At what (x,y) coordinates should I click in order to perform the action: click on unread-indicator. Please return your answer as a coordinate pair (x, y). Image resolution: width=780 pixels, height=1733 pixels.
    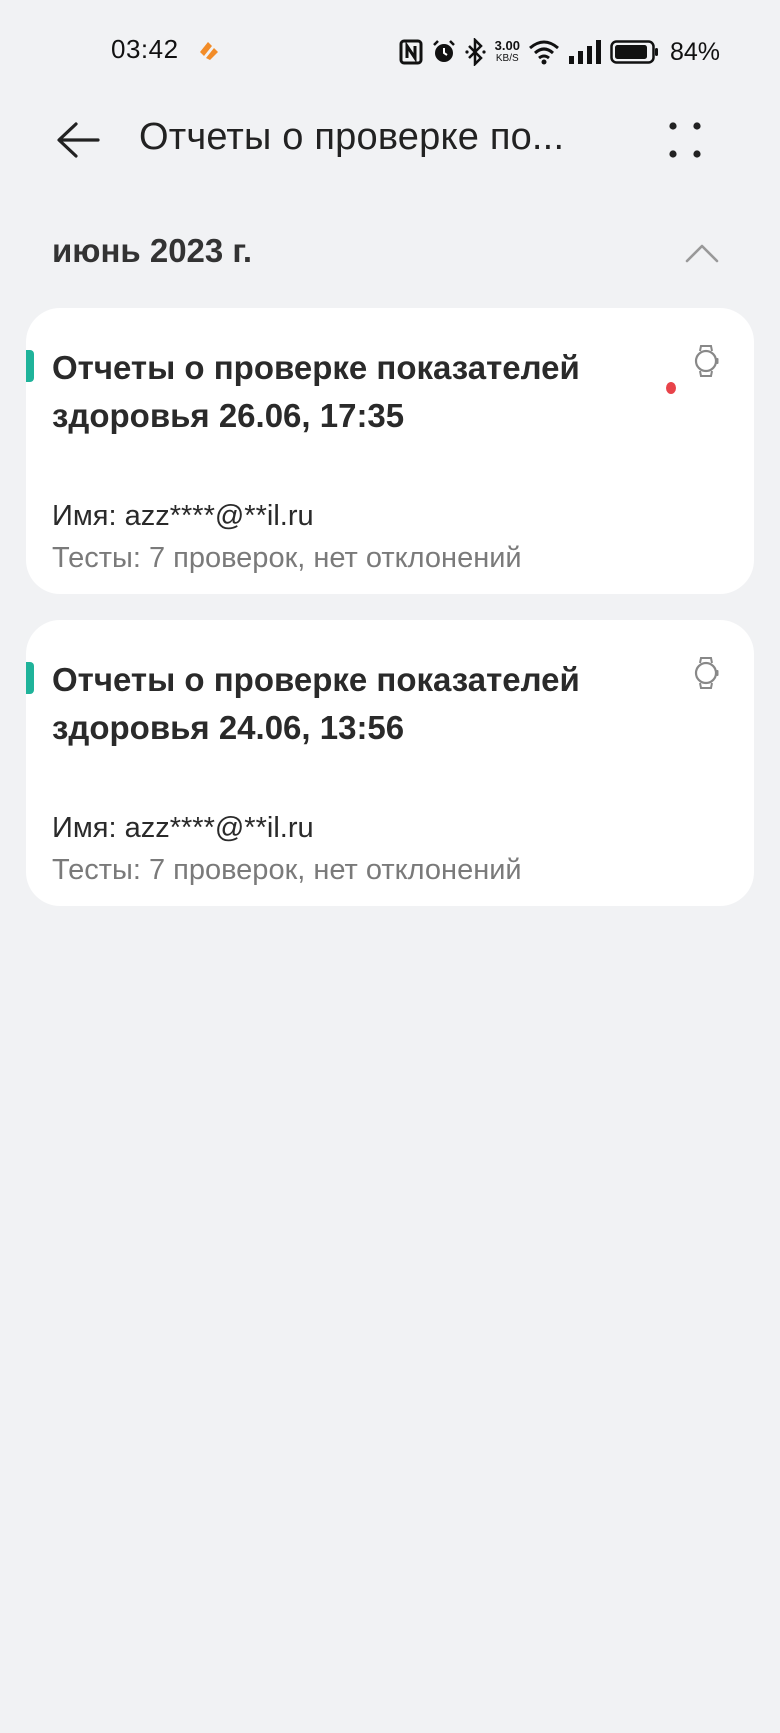
    Looking at the image, I should click on (671, 388).